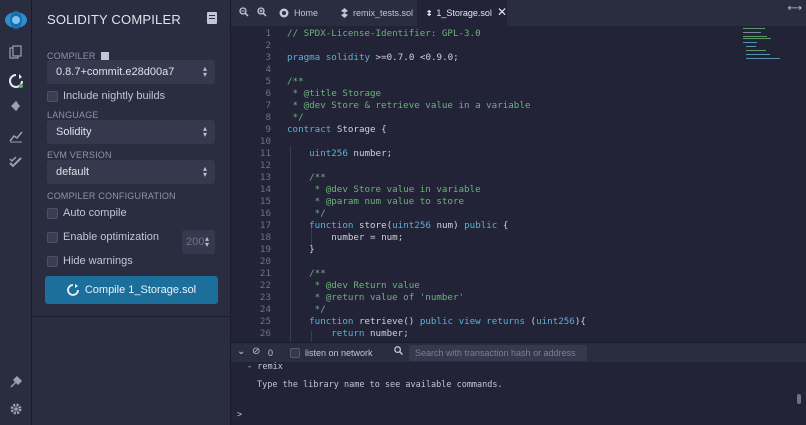 This screenshot has height=425, width=806. I want to click on panel-divider, so click(131, 316).